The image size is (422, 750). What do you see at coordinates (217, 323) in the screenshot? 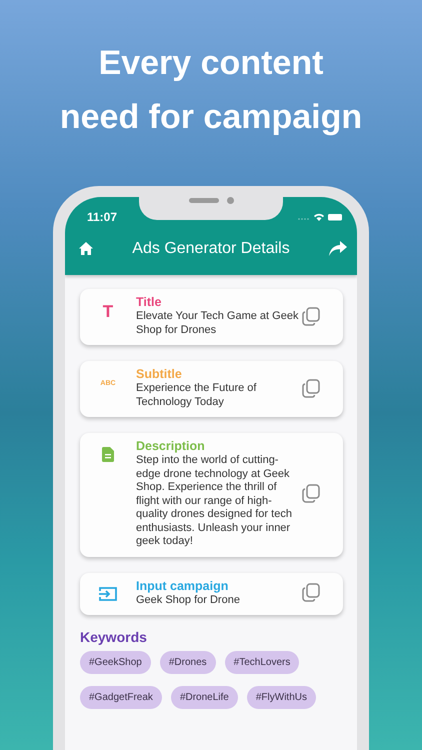
I see `card-text: Elevate Your Tech Game at Geek Shop for Drones` at bounding box center [217, 323].